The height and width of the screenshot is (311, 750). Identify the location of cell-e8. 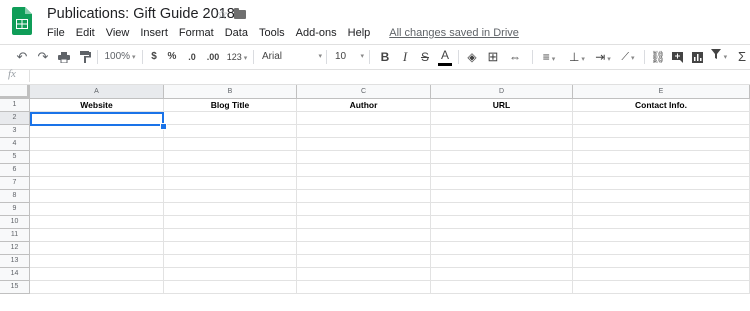
(661, 196).